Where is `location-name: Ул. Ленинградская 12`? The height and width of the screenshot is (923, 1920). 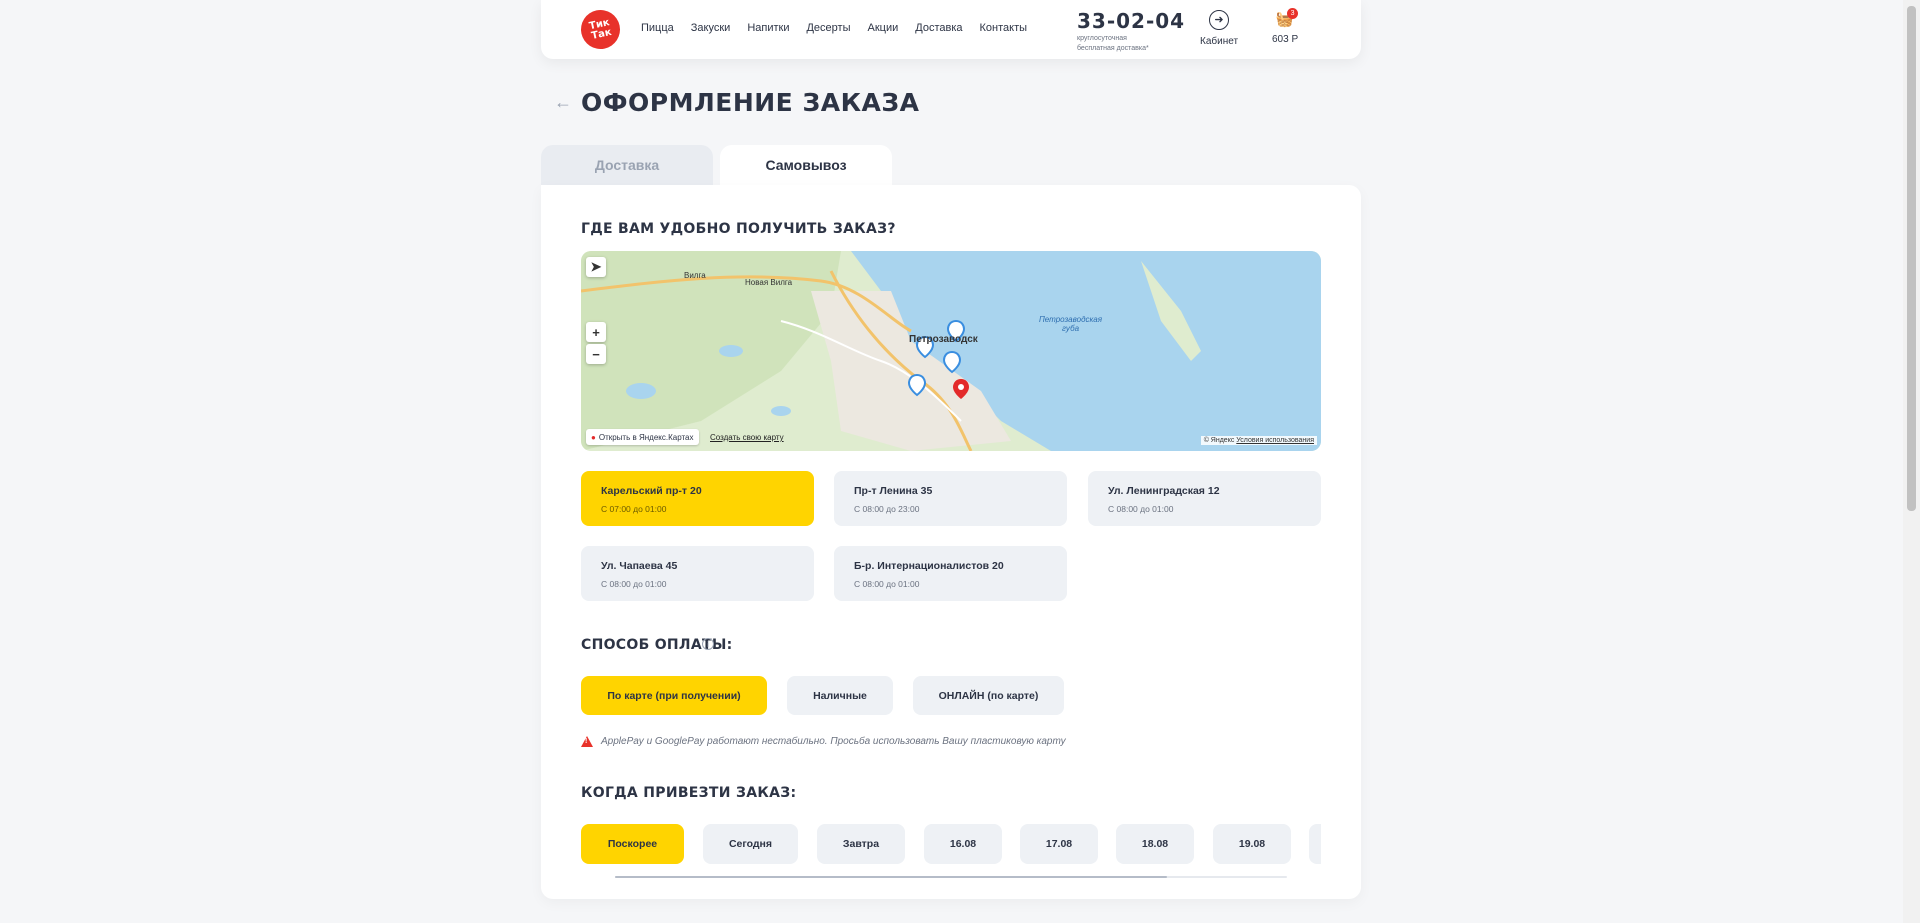
location-name: Ул. Ленинградская 12 is located at coordinates (1164, 491).